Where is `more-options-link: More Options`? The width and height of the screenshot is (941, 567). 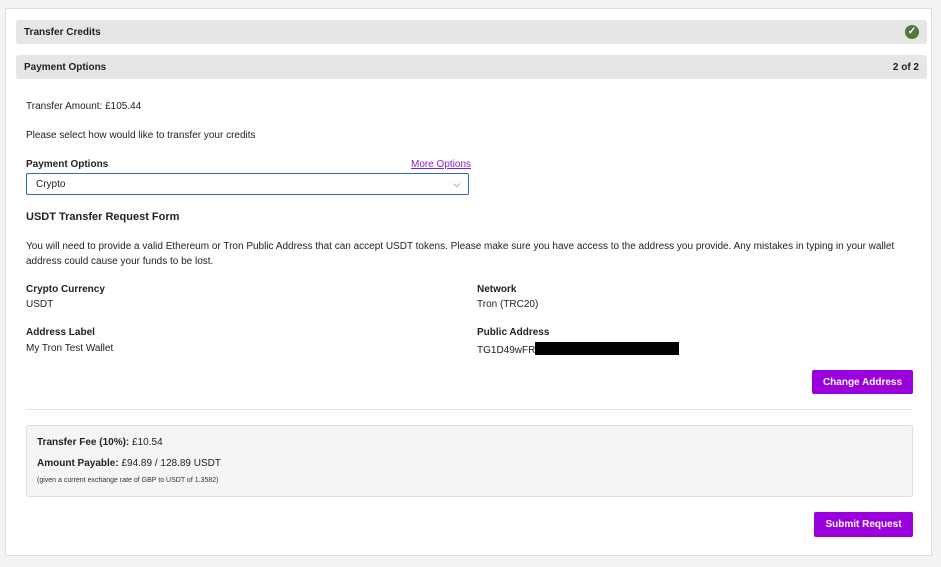 more-options-link: More Options is located at coordinates (441, 164).